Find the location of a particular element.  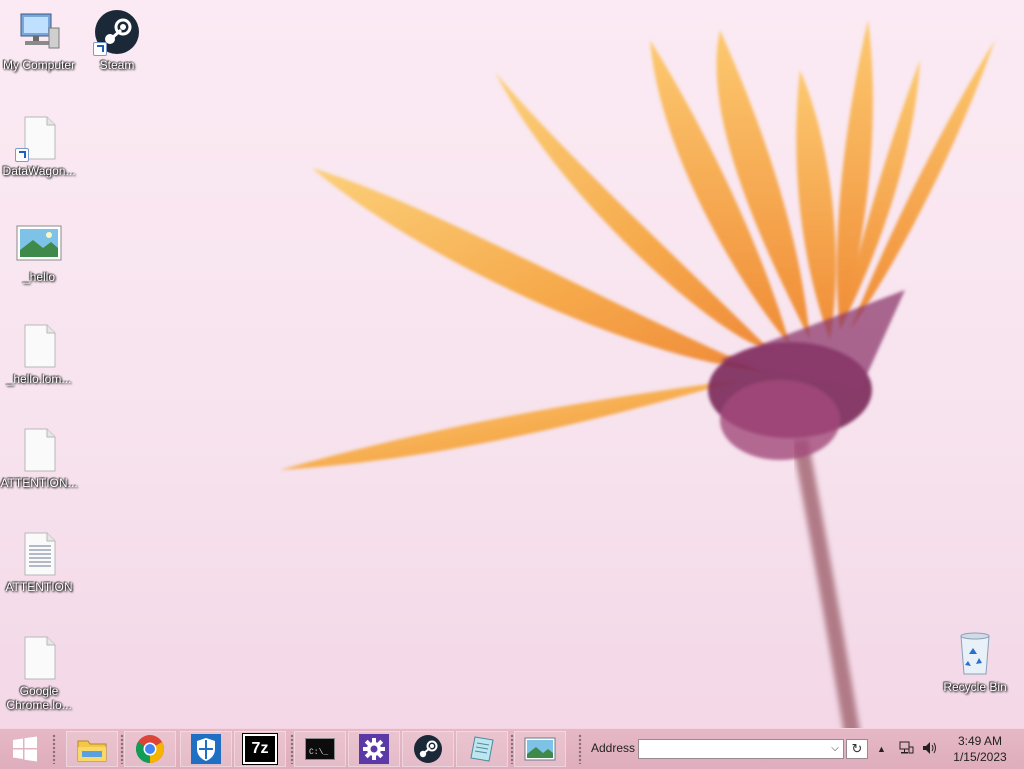

command-prompt-icon: C:\_ is located at coordinates (320, 749).